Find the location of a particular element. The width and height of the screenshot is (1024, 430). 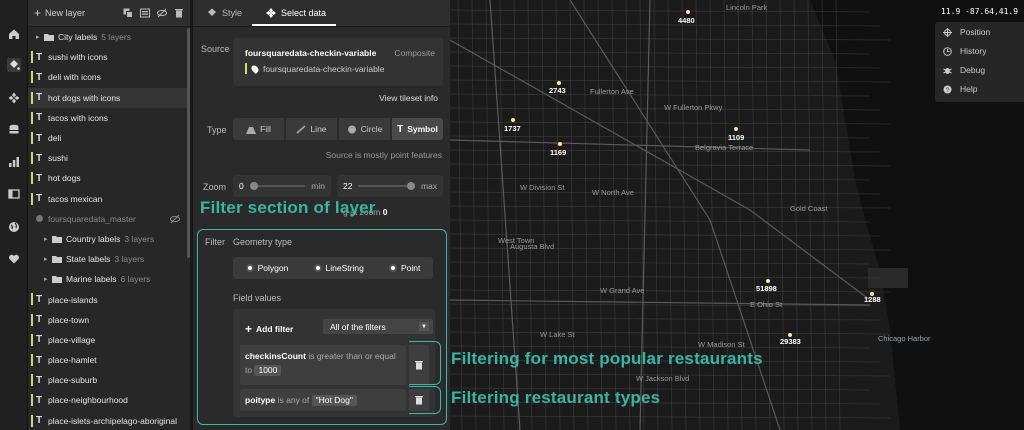

layer-row: Tplace-village is located at coordinates (109, 340).